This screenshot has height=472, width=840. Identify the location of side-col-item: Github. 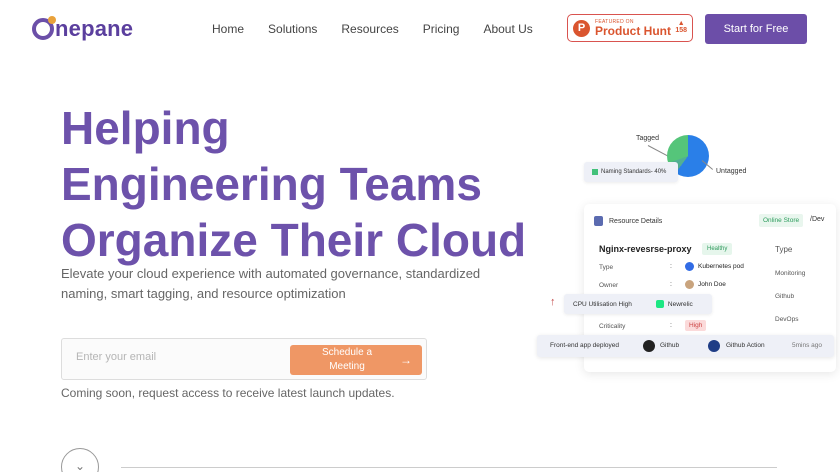
(785, 296).